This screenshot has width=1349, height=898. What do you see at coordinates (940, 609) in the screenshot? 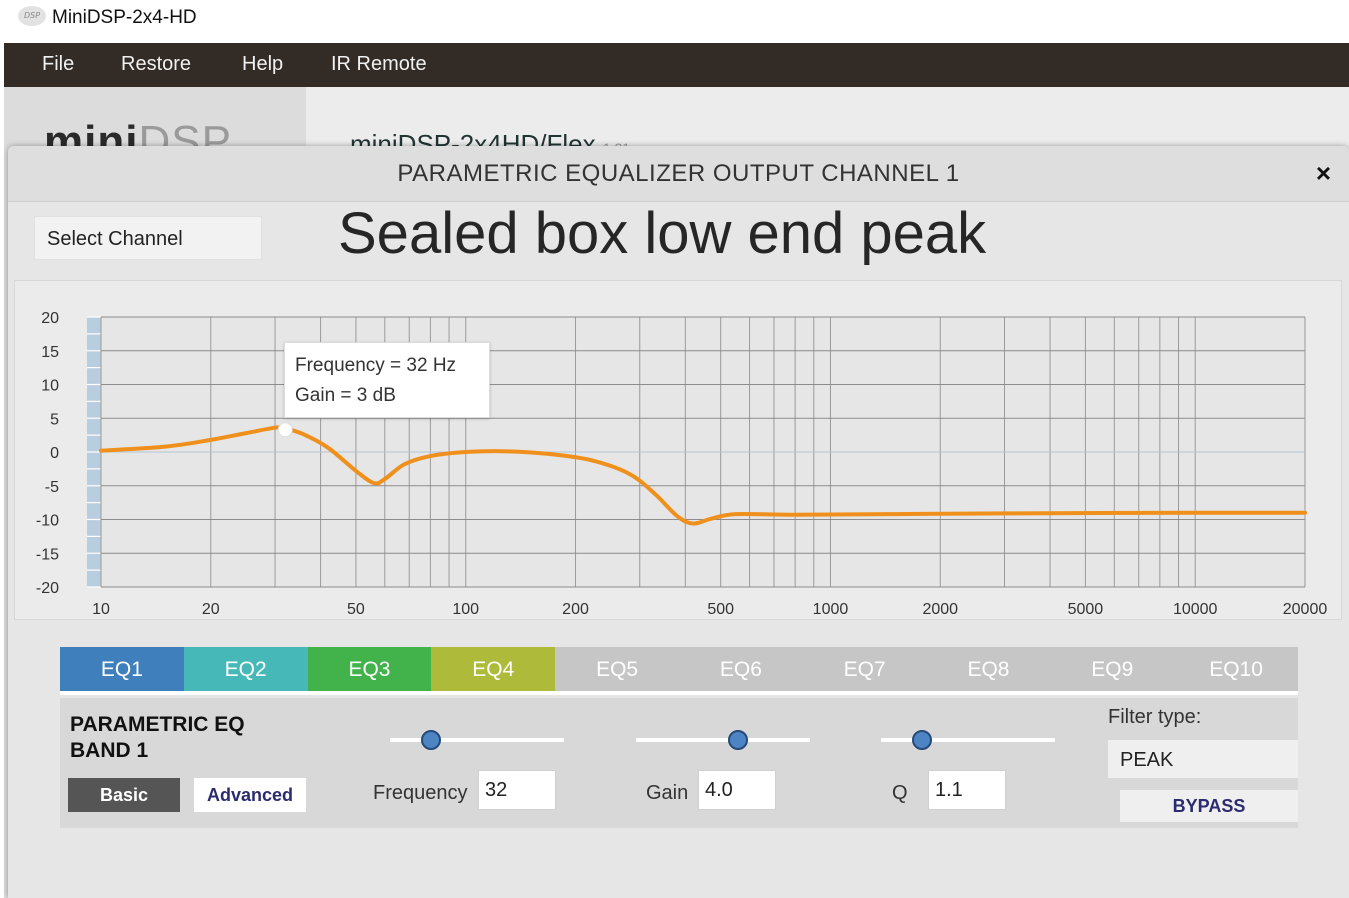
I see `x-tick-label: 2000` at bounding box center [940, 609].